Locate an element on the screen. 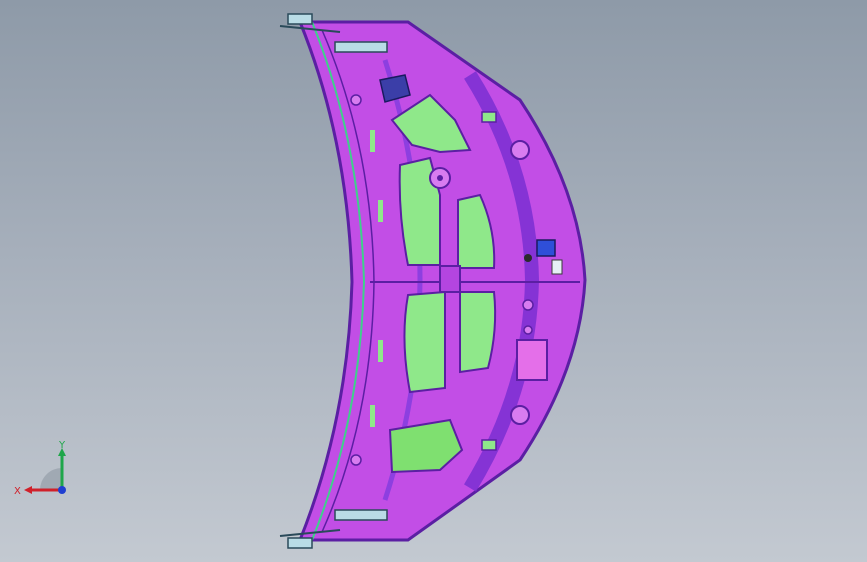 The image size is (867, 562). triad-x-label: X is located at coordinates (17, 491).